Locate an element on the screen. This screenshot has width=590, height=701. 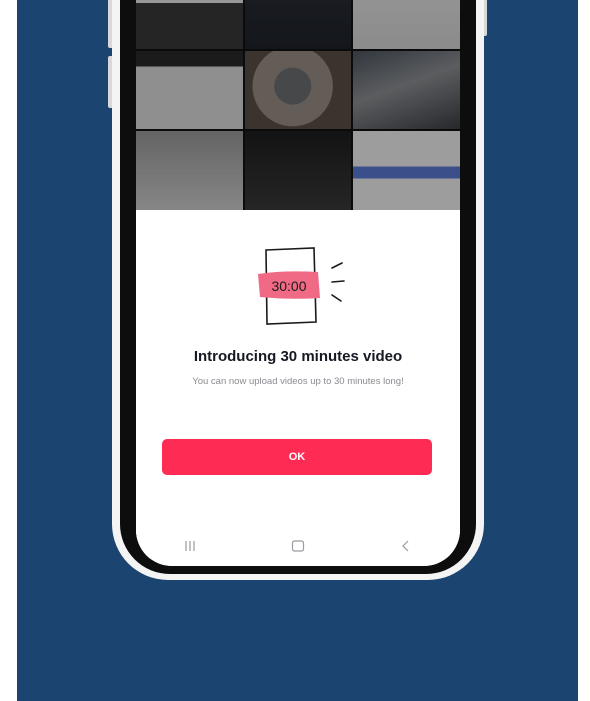
back-icon-glyph is located at coordinates (405, 546).